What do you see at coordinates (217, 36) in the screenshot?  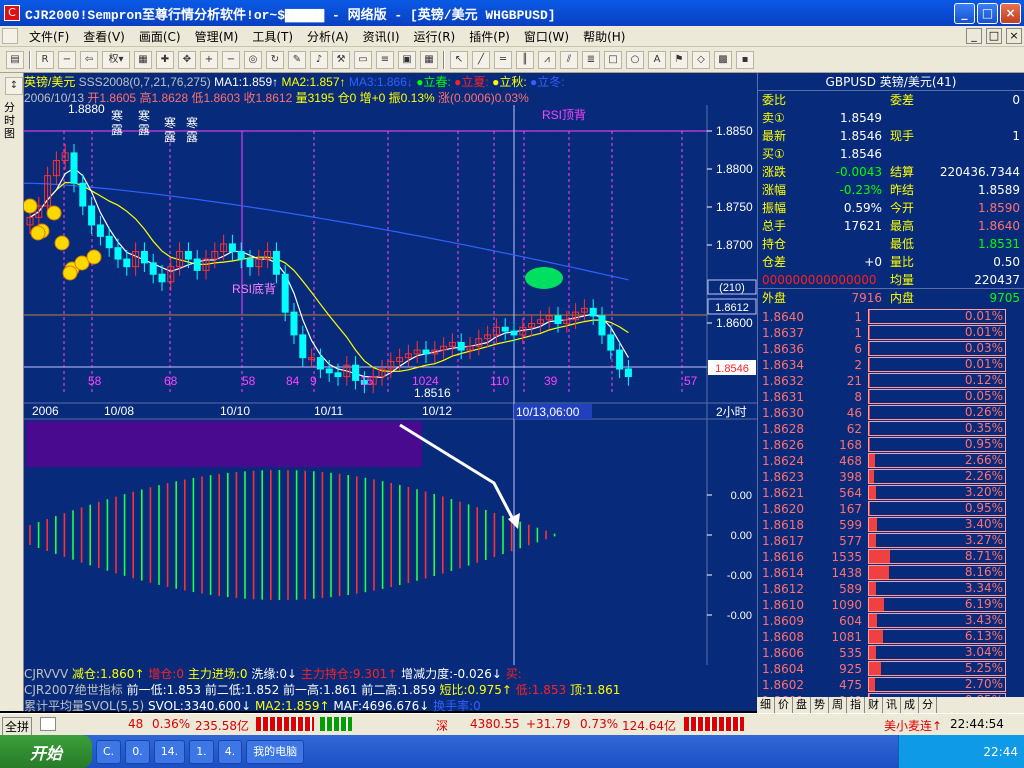 I see `menu-manage: 管理(M)` at bounding box center [217, 36].